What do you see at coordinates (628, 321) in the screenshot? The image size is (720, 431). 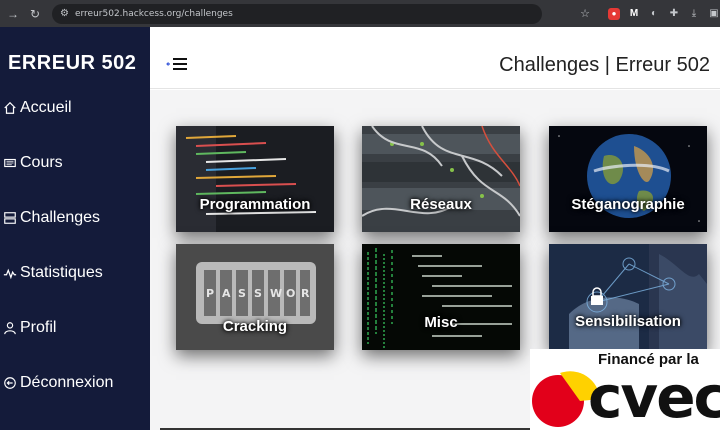 I see `card-label: Sensibilisation` at bounding box center [628, 321].